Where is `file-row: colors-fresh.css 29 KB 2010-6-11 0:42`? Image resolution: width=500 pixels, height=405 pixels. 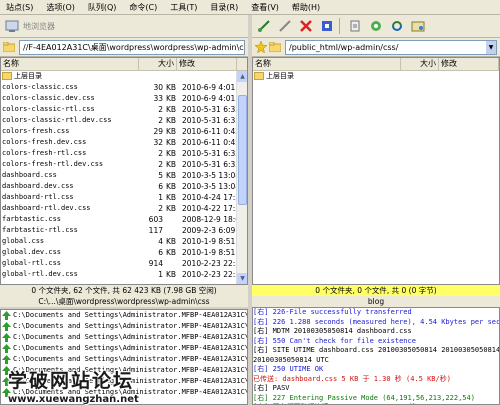 file-row: colors-fresh.css 29 KB 2010-6-11 0:42 is located at coordinates (124, 131).